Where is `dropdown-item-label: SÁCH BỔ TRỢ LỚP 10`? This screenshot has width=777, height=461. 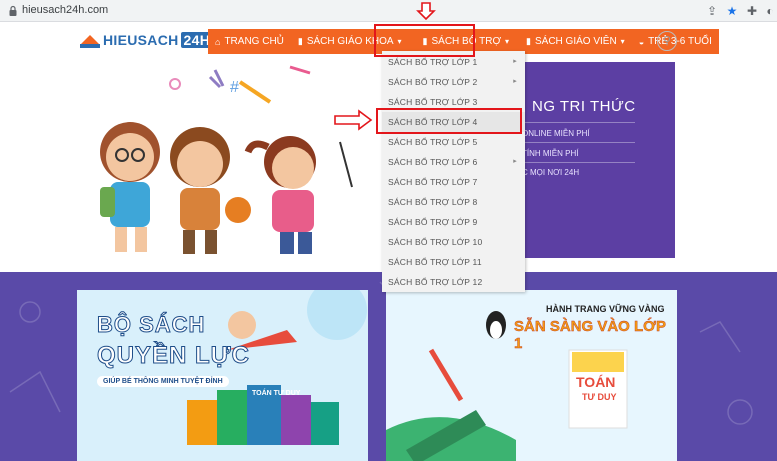 dropdown-item-label: SÁCH BỔ TRỢ LỚP 10 is located at coordinates (435, 242).